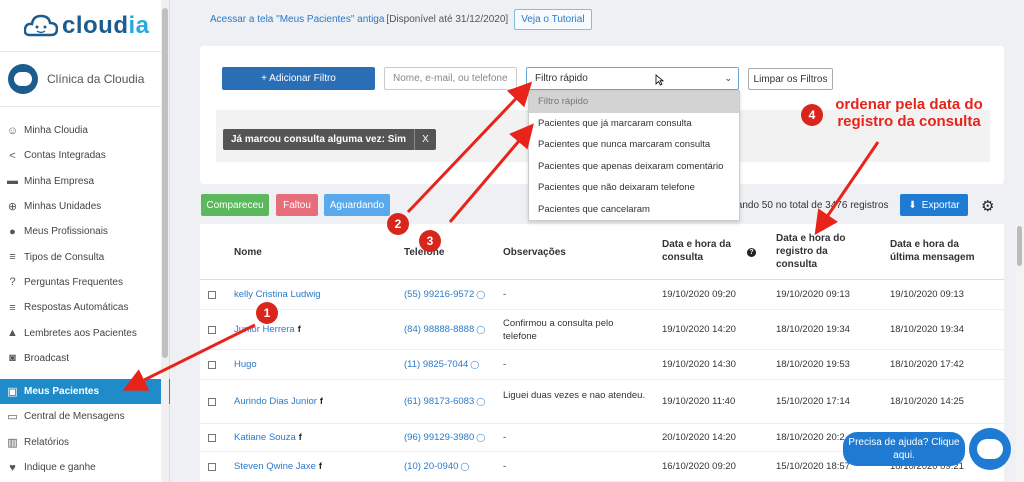 The width and height of the screenshot is (1024, 482). I want to click on sidebar-item-respostas-autom-ticas: ≡ Respostas Automáticas, so click(85, 307).